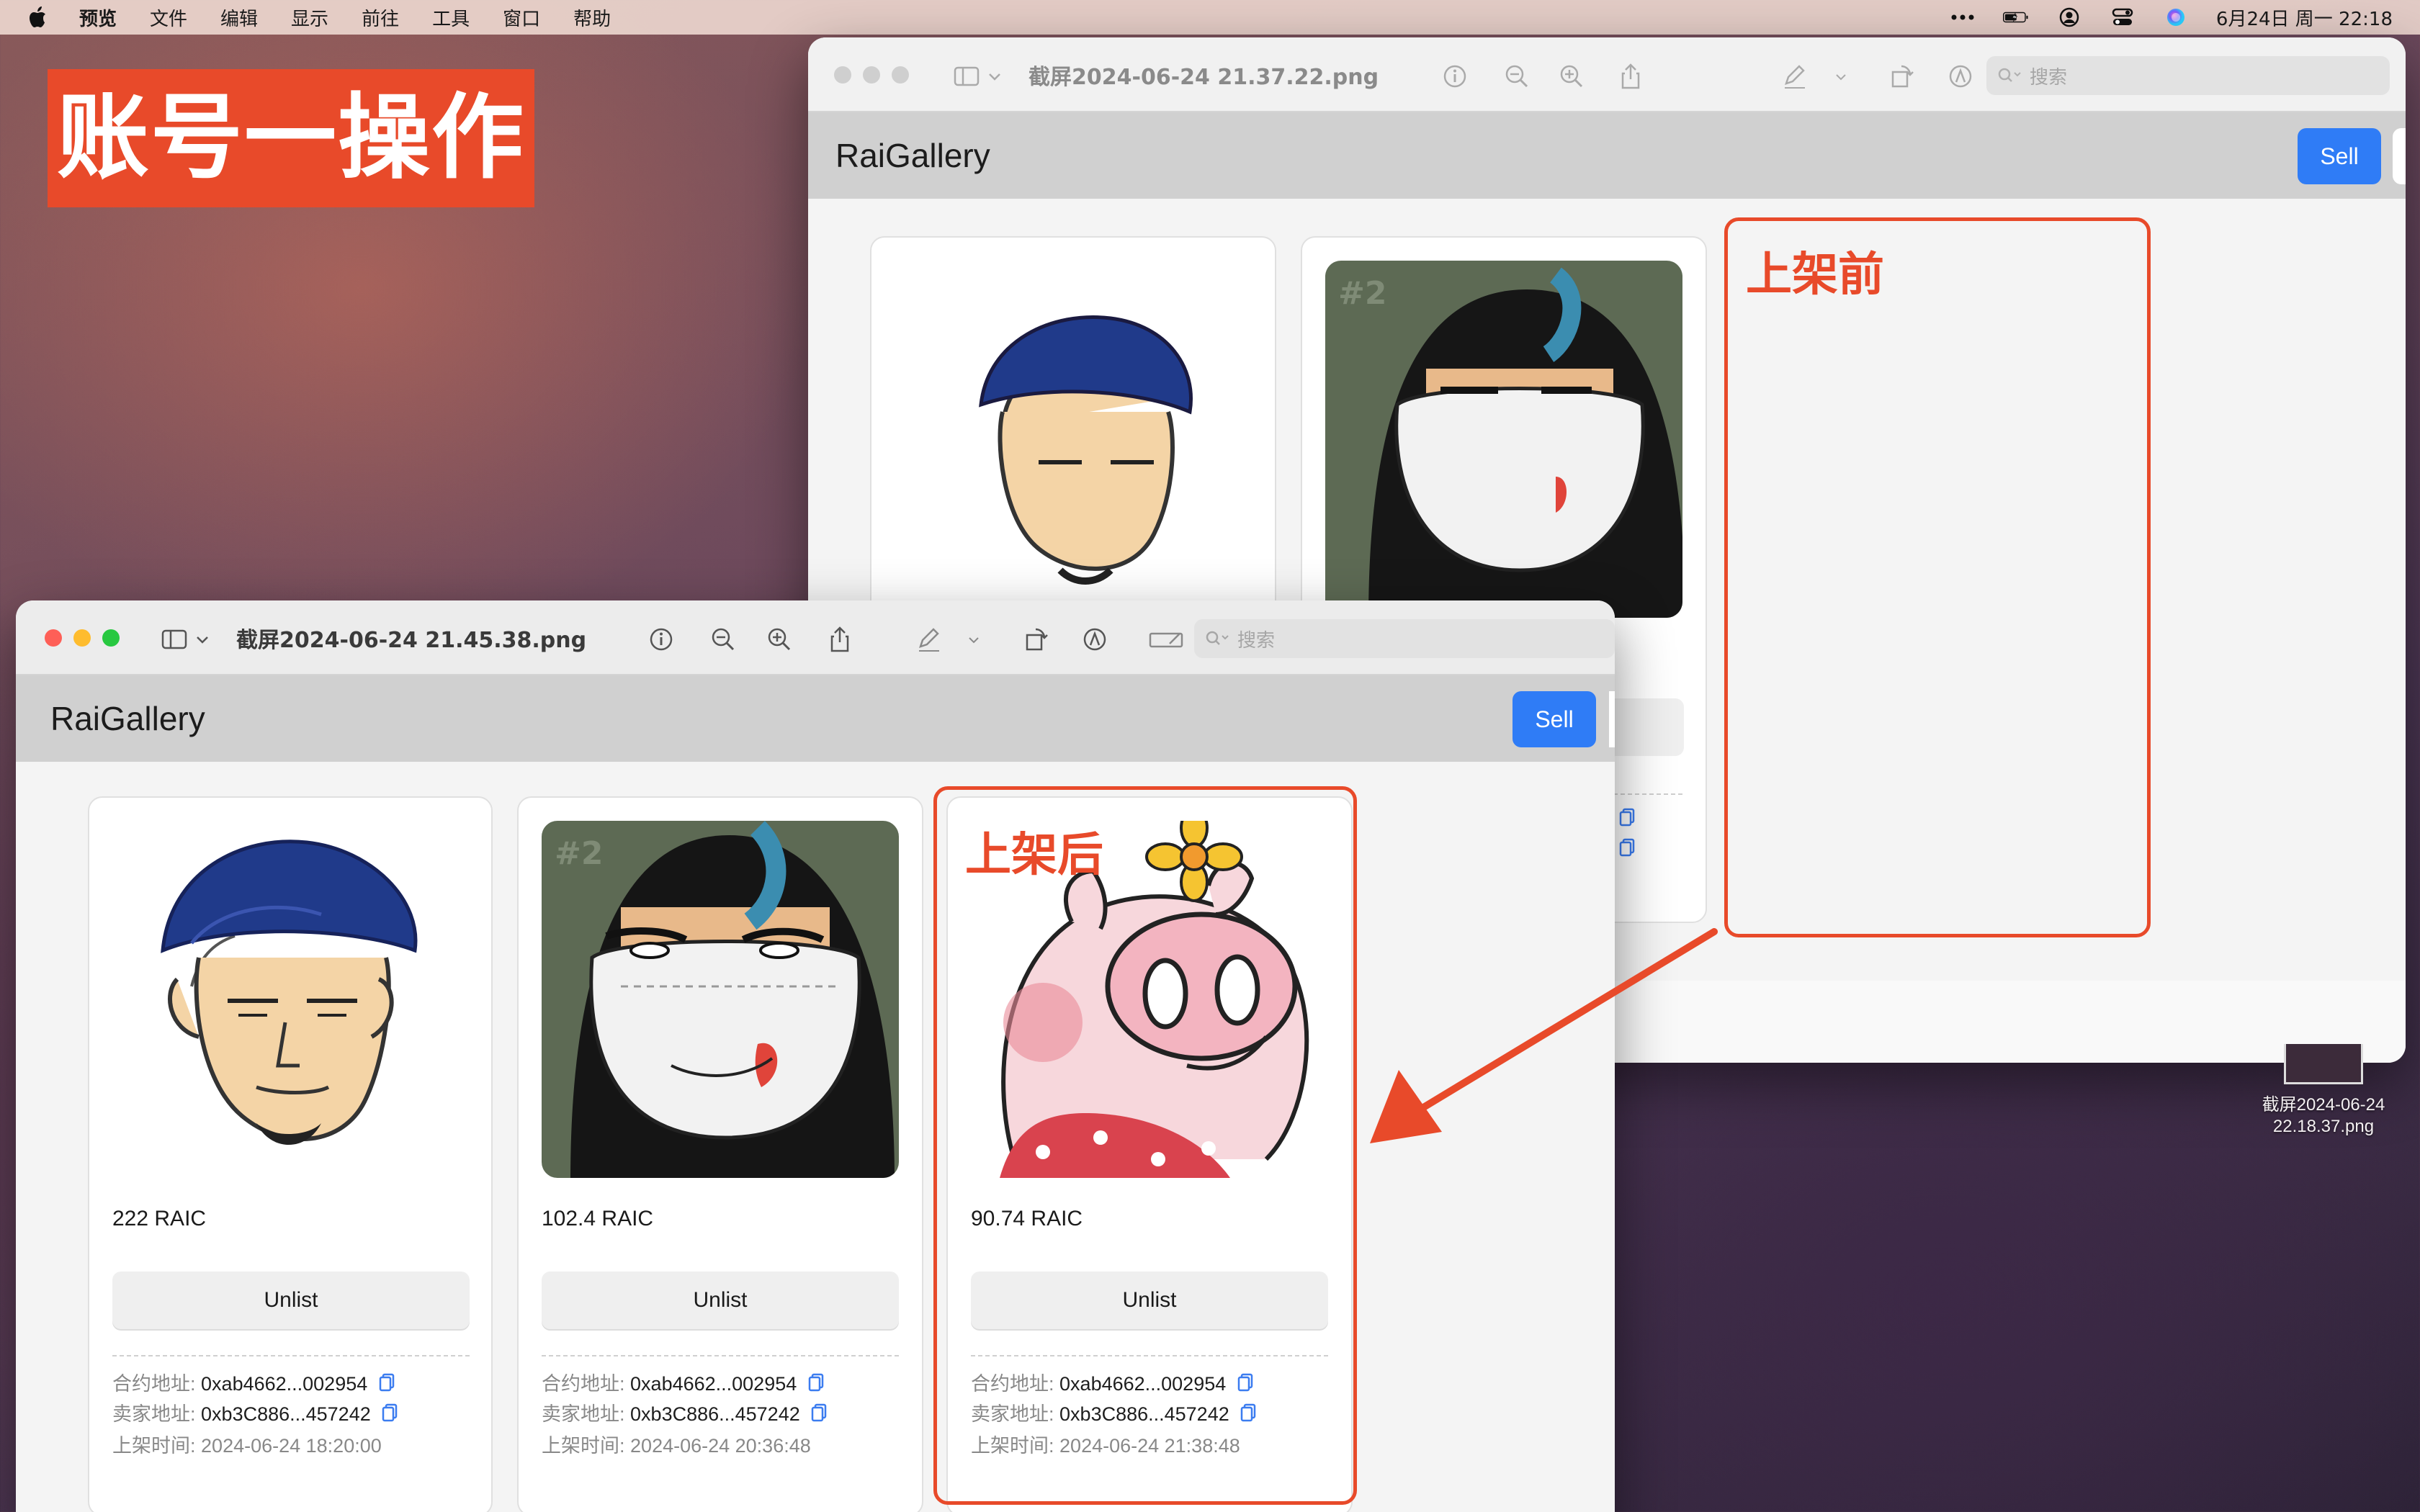 The width and height of the screenshot is (2420, 1512). Describe the element at coordinates (1815, 275) in the screenshot. I see `annotation-label-before: 上架前` at that location.